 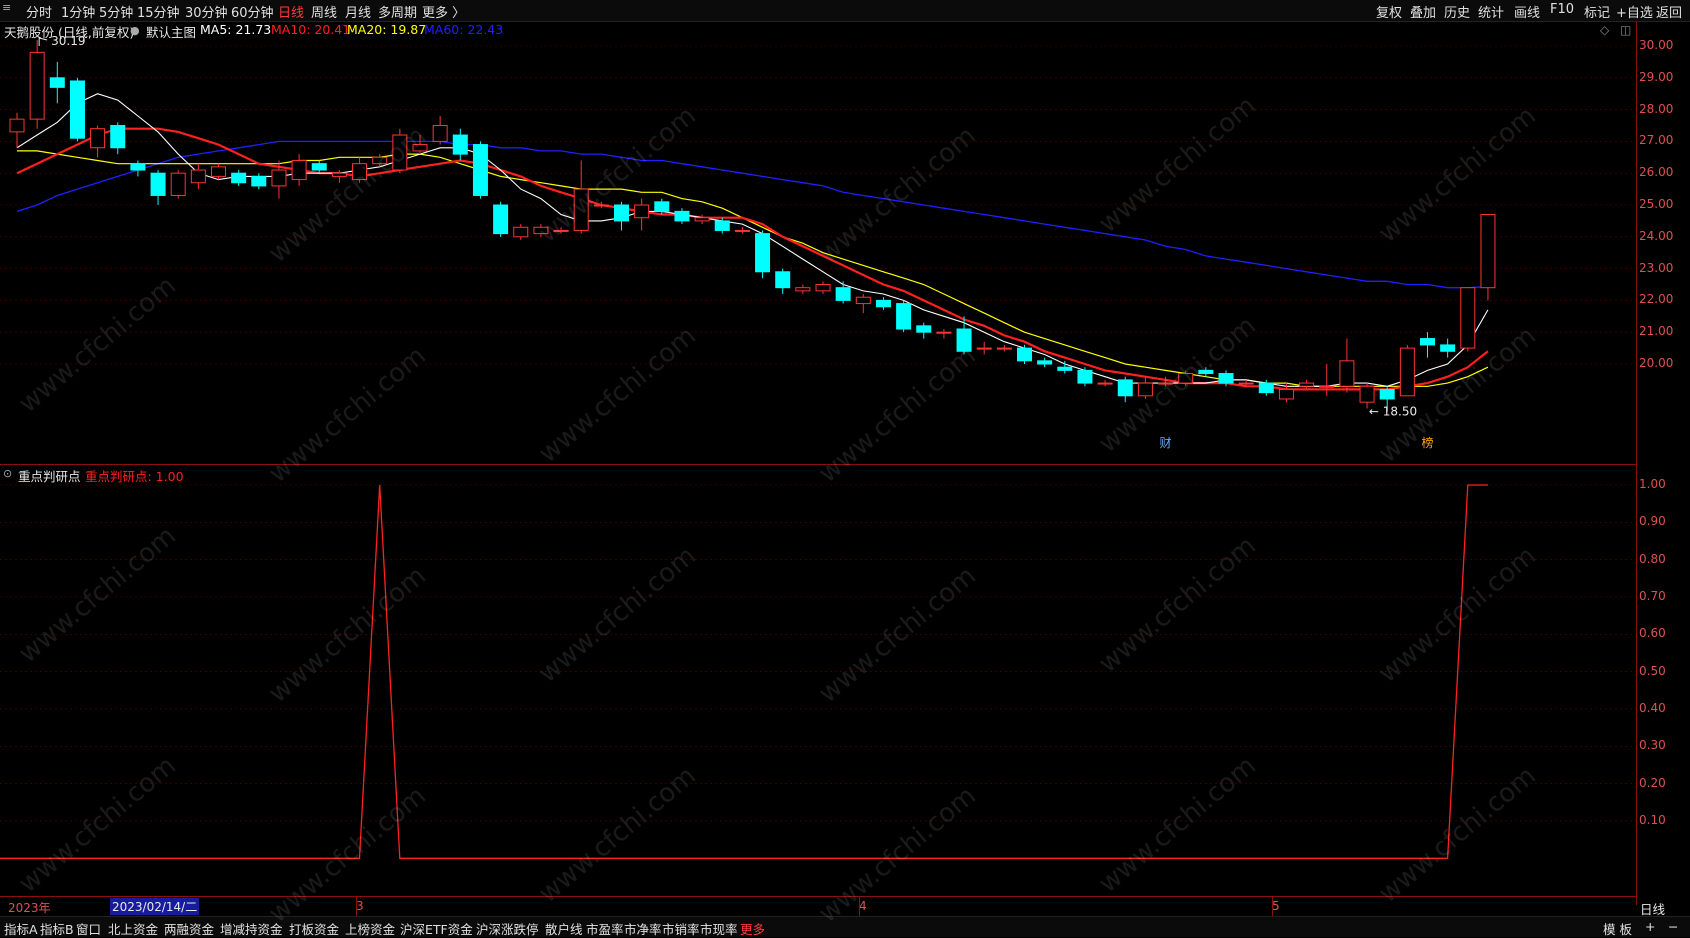 What do you see at coordinates (370, 928) in the screenshot?
I see `indicator-tab: 上榜资金` at bounding box center [370, 928].